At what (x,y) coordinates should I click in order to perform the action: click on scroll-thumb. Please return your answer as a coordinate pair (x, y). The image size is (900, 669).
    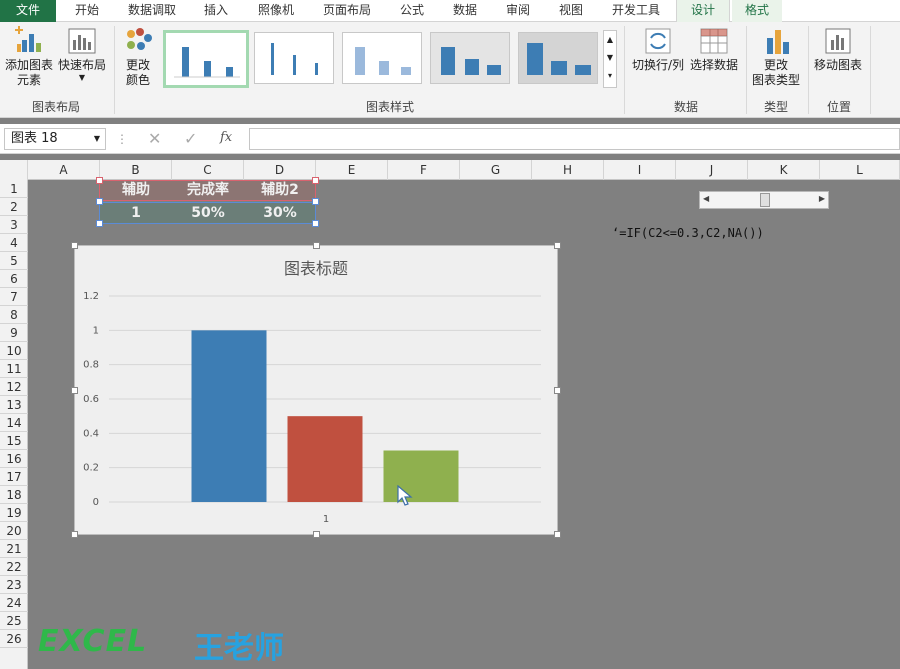
    Looking at the image, I should click on (765, 200).